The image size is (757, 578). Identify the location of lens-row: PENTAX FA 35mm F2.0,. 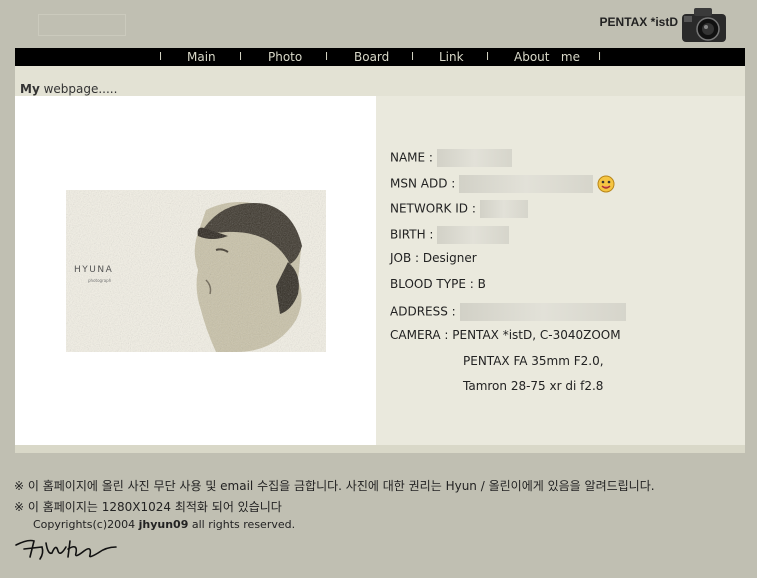
(533, 361).